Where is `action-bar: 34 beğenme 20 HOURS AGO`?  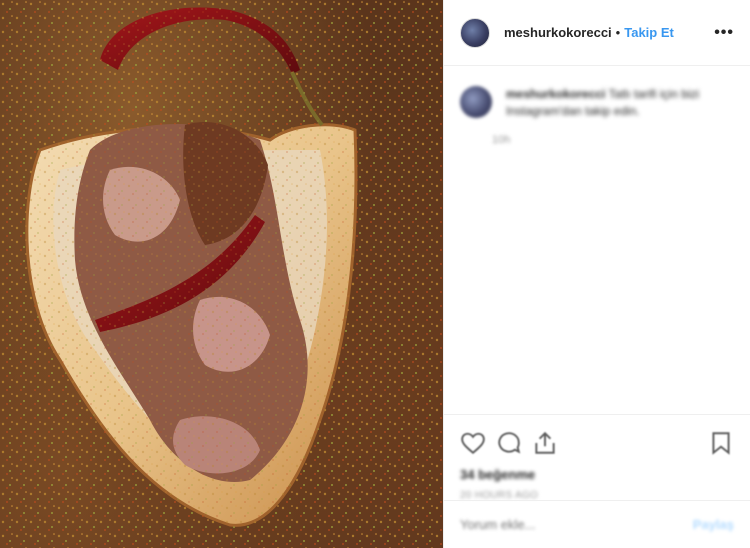
action-bar: 34 beğenme 20 HOURS AGO is located at coordinates (597, 457).